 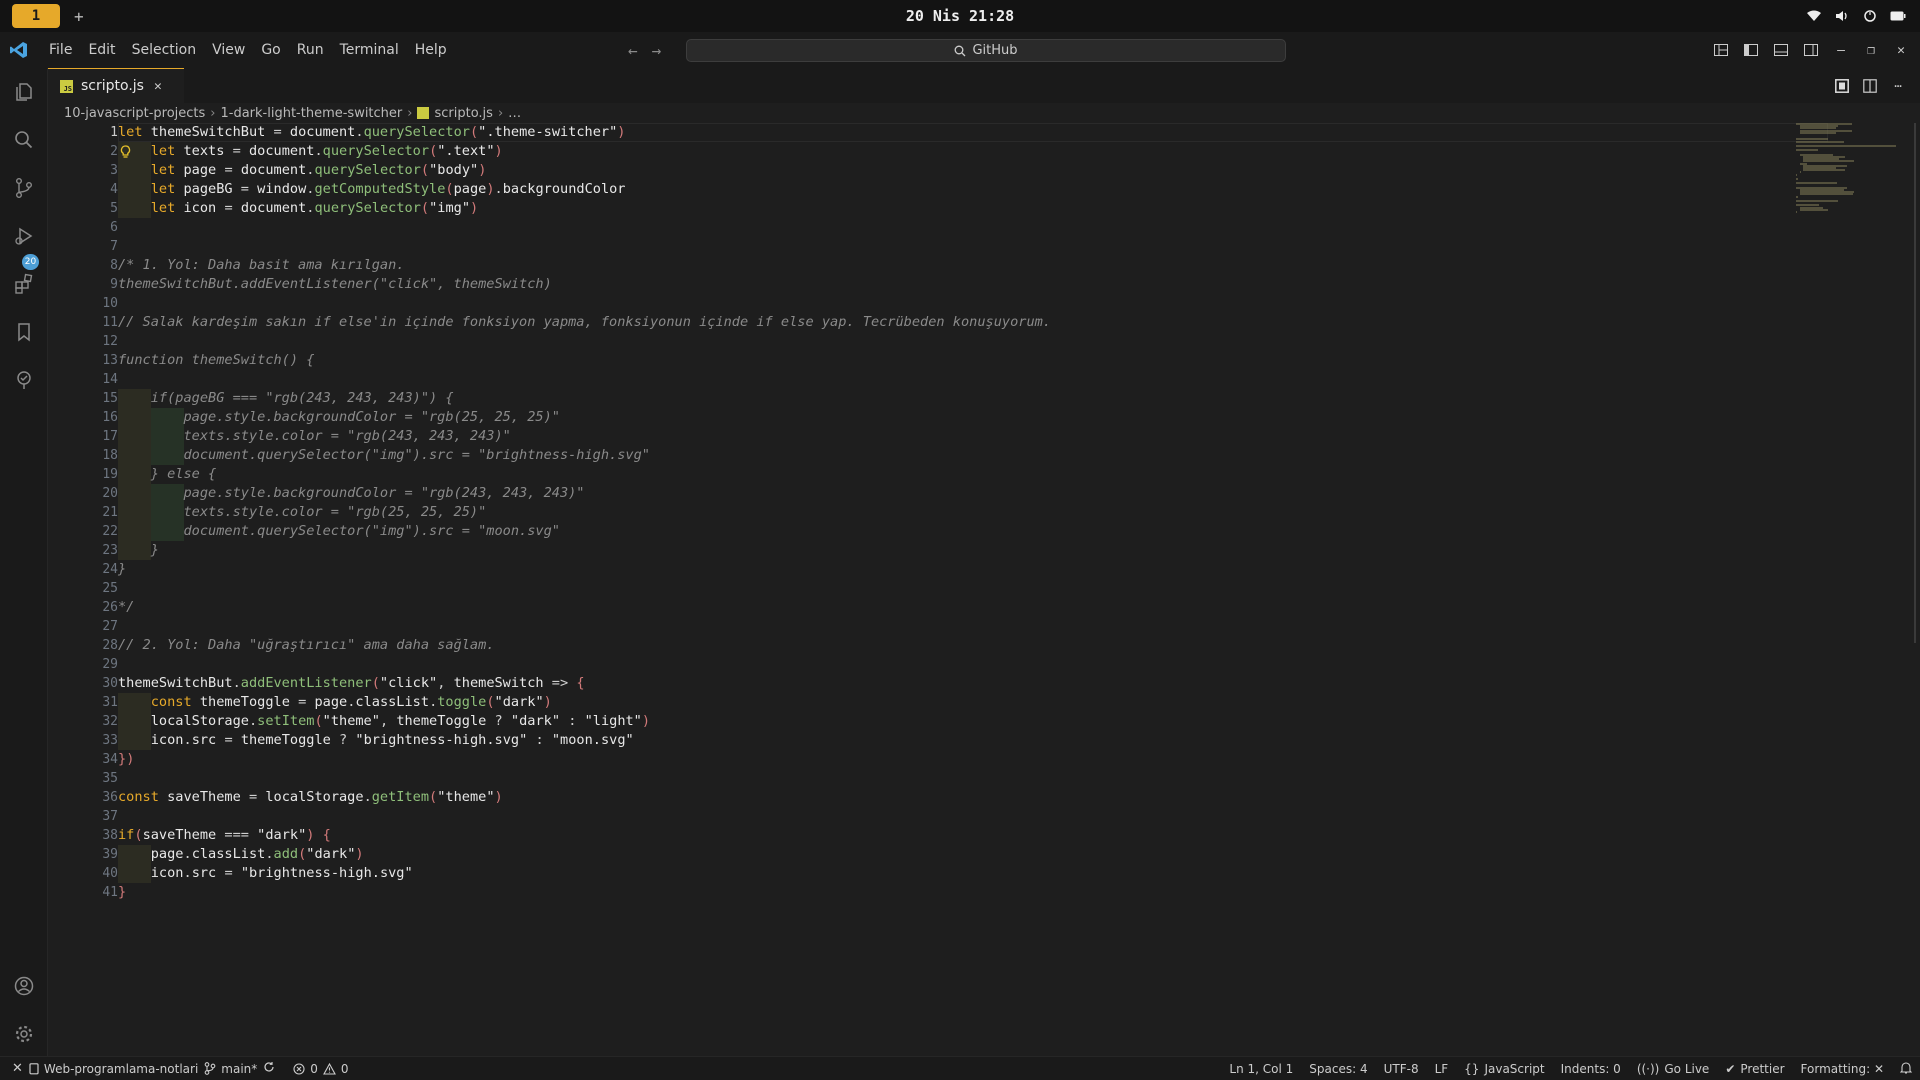 What do you see at coordinates (1871, 50) in the screenshot?
I see `restore-window-icon: ❐` at bounding box center [1871, 50].